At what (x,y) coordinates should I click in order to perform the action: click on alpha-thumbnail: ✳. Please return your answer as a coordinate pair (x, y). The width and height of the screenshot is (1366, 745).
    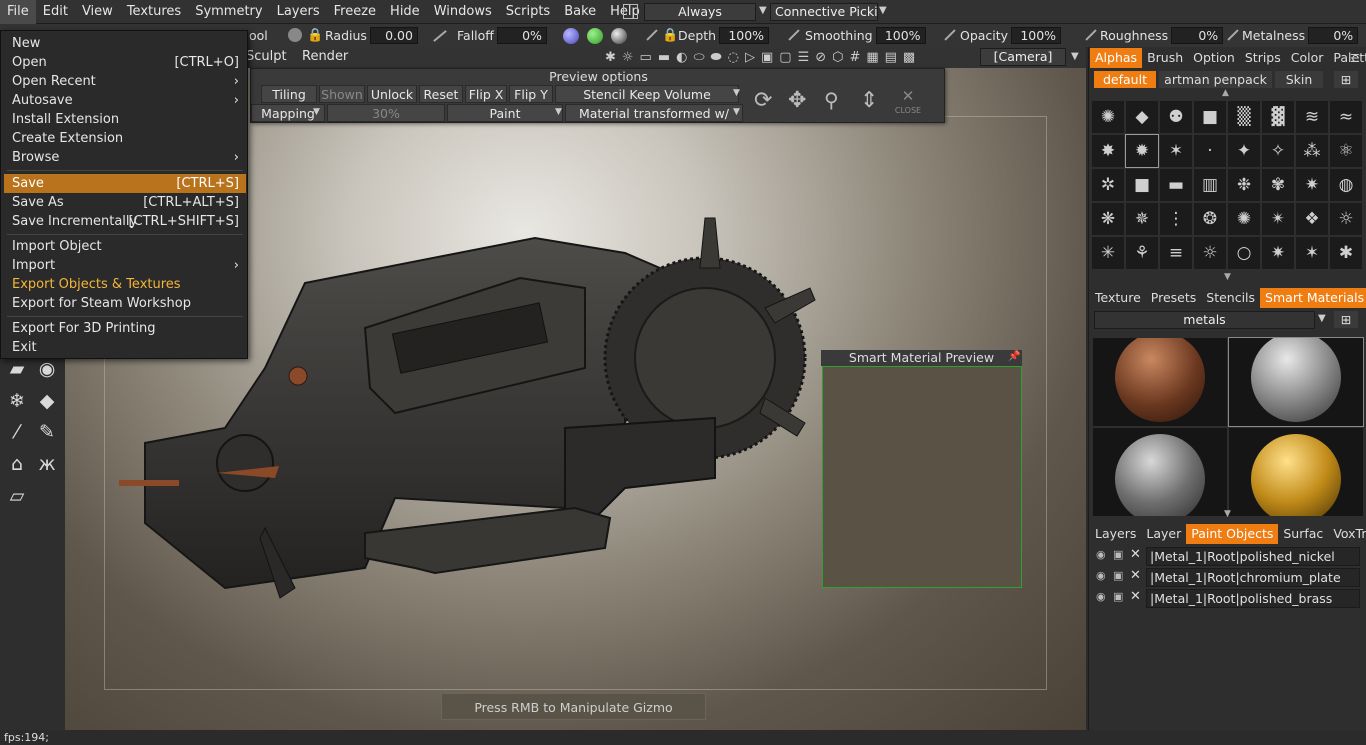
    Looking at the image, I should click on (1108, 253).